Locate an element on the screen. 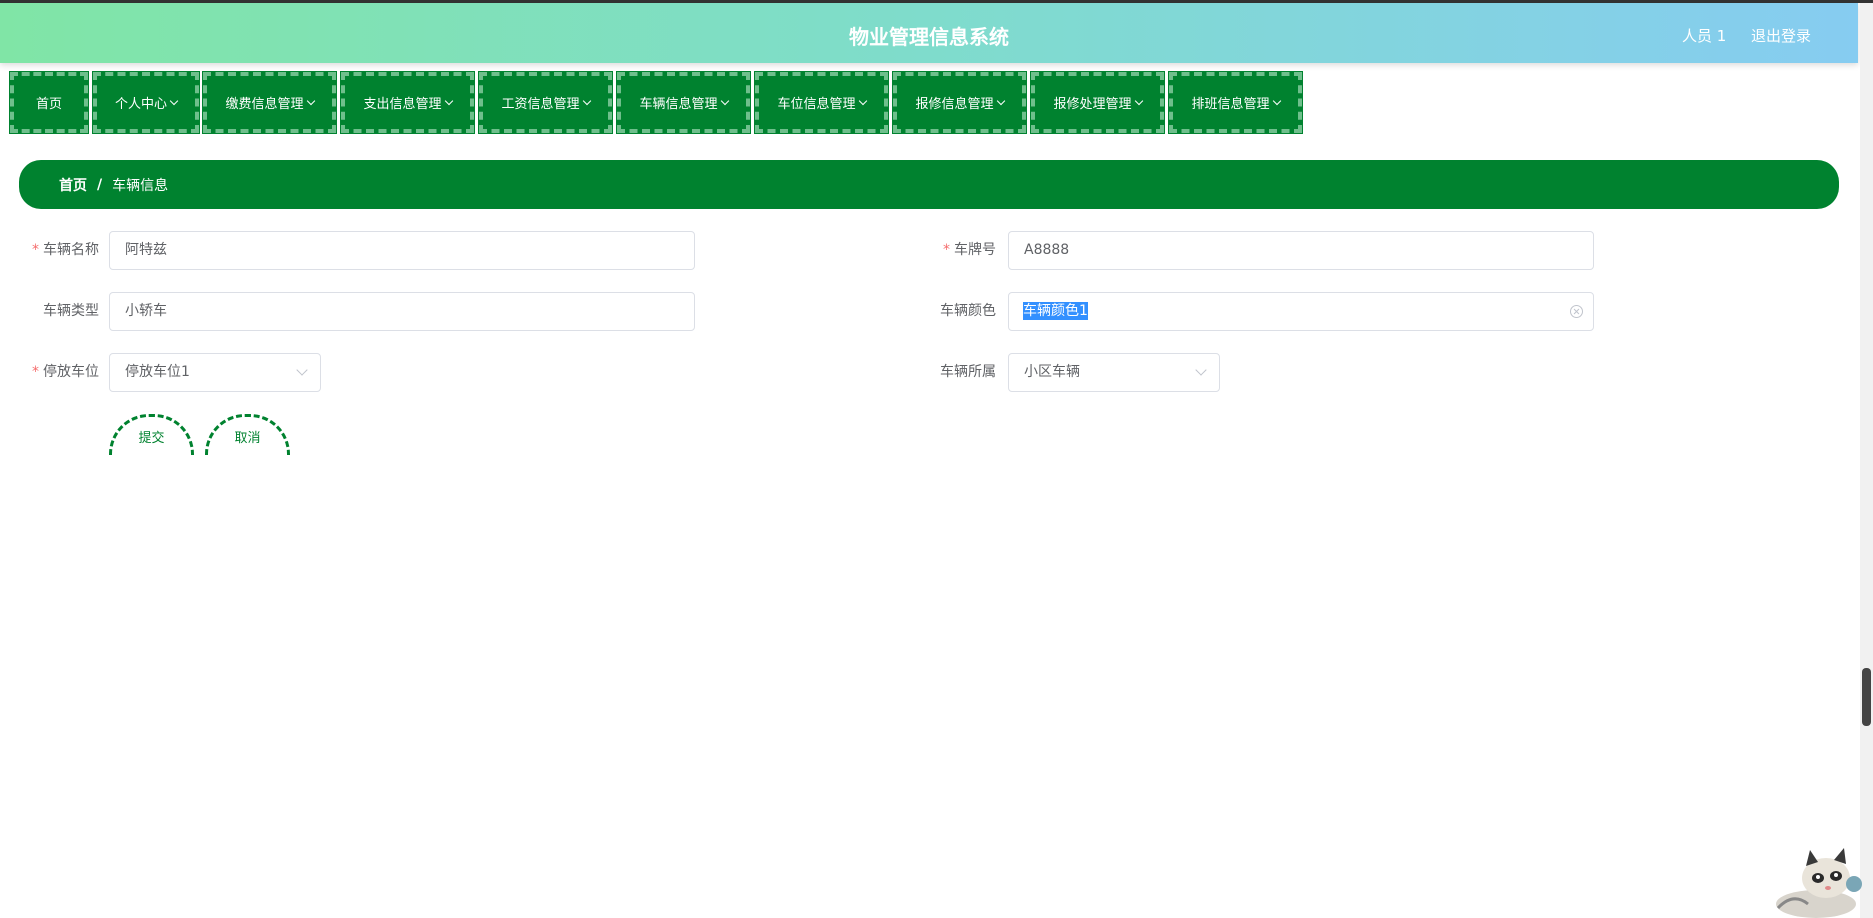 This screenshot has height=918, width=1873. current-user: 人员 1 is located at coordinates (1704, 35).